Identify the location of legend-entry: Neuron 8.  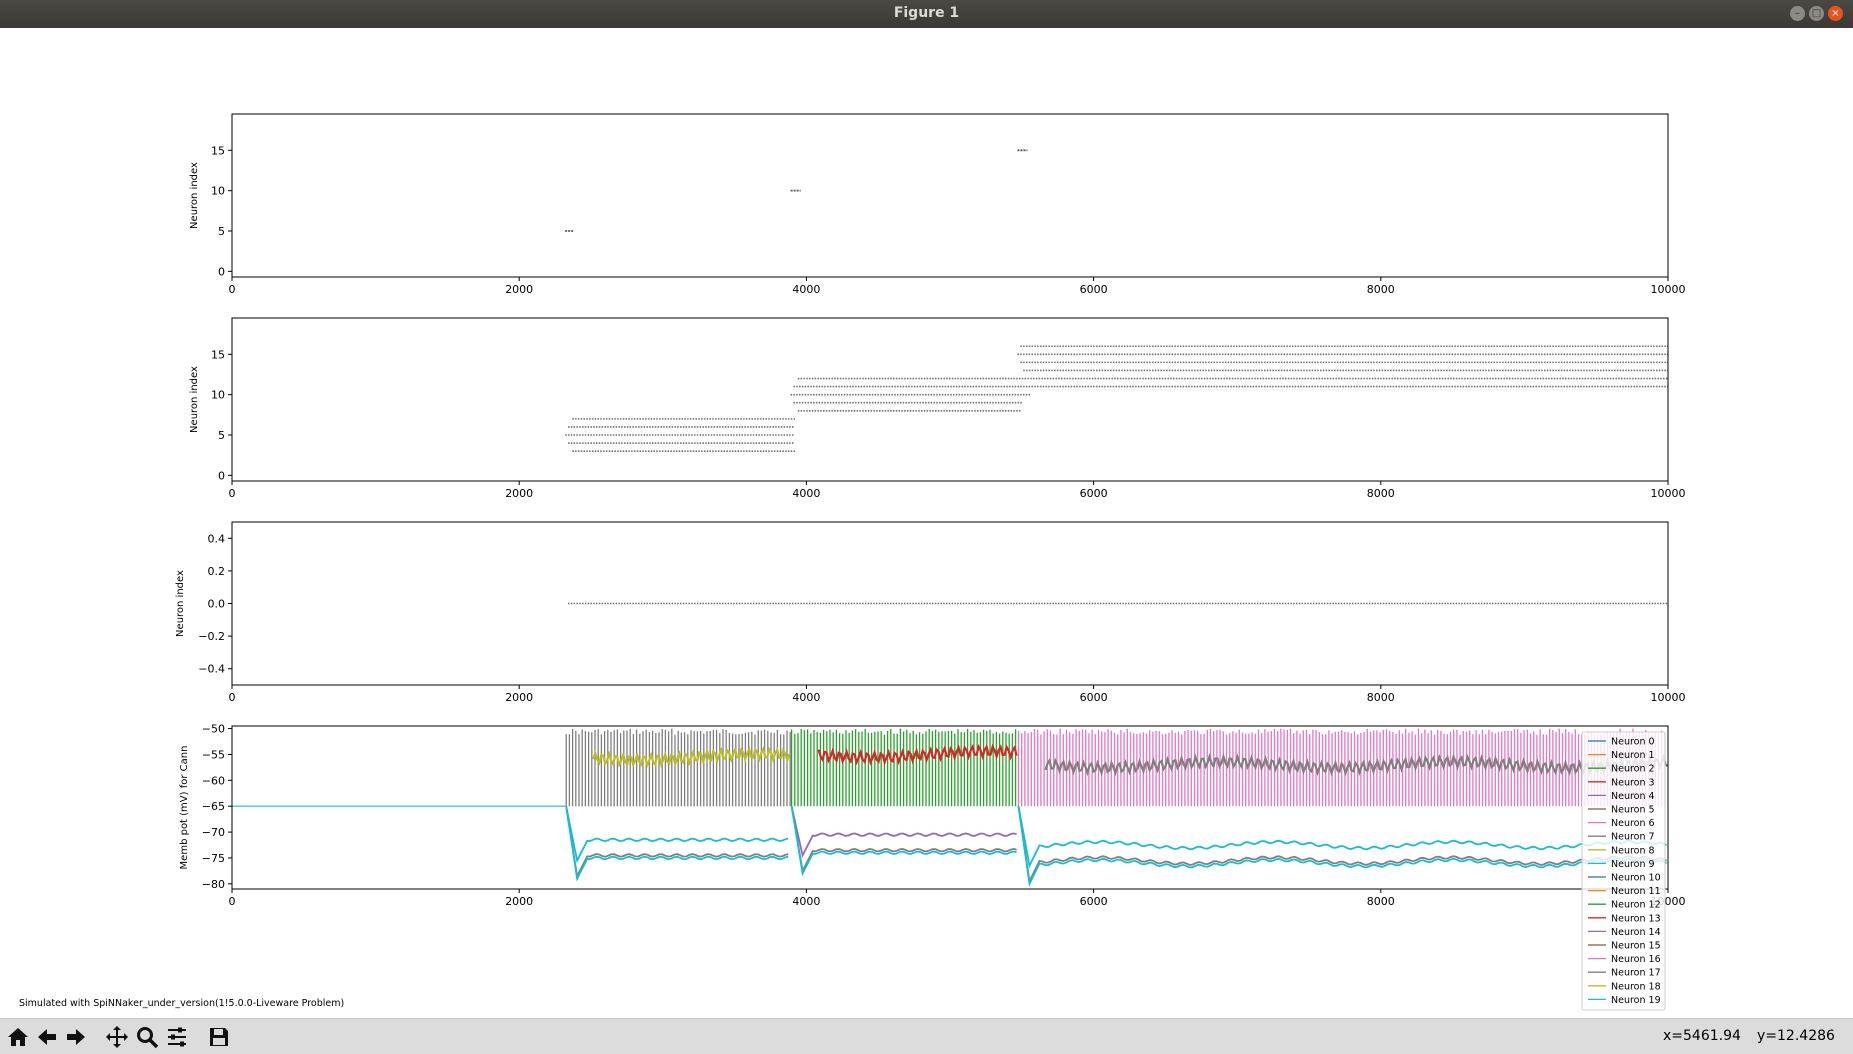
(1633, 850).